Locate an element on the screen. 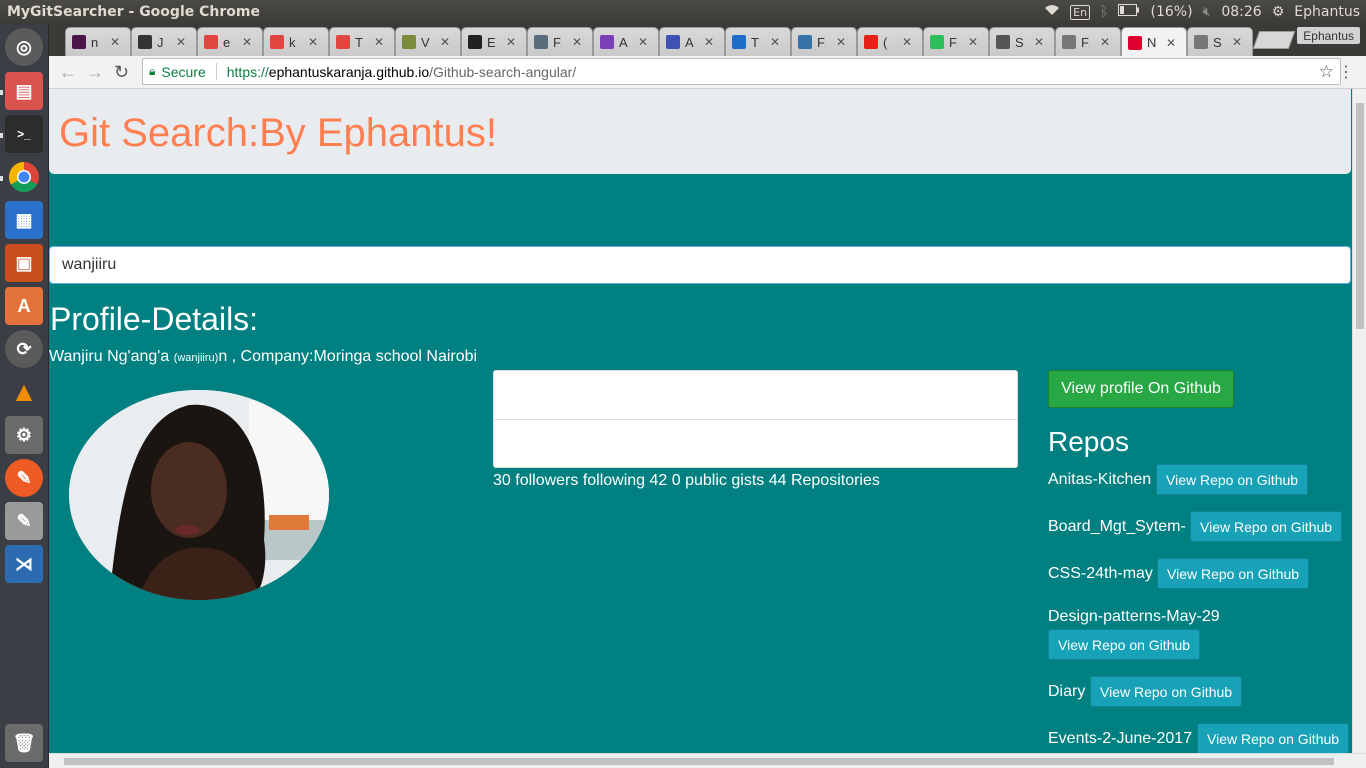  url-scheme: https:// is located at coordinates (247, 71).